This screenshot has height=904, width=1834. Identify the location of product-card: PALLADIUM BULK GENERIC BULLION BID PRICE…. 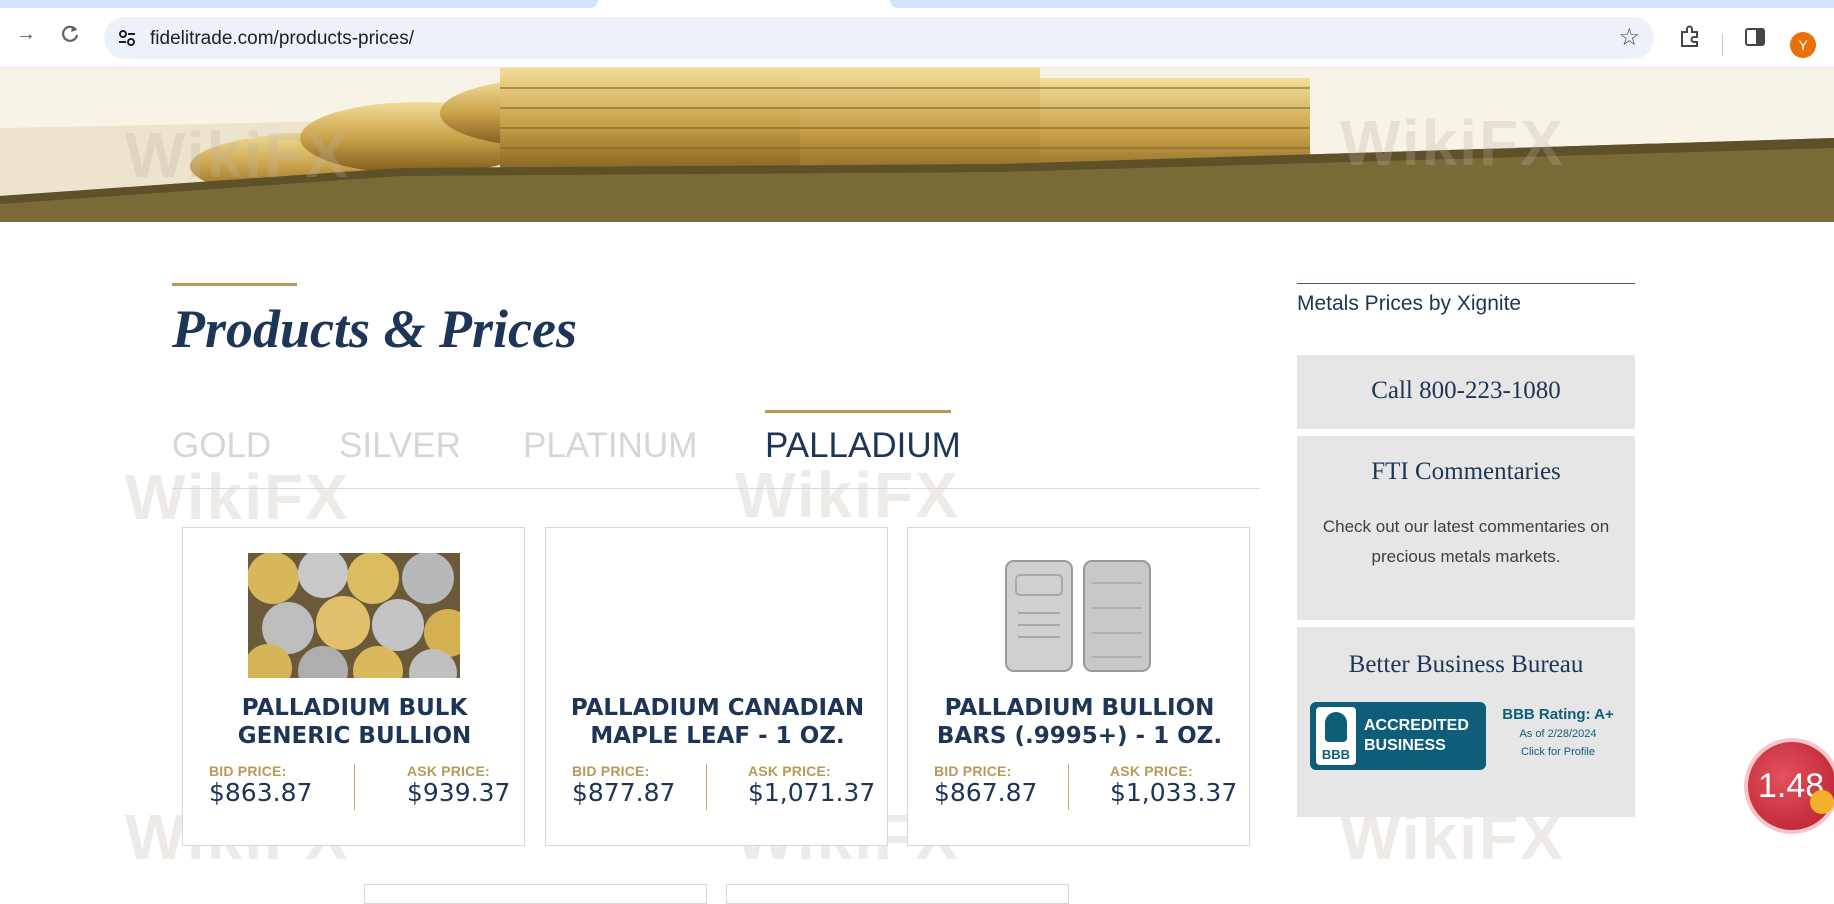
(353, 686).